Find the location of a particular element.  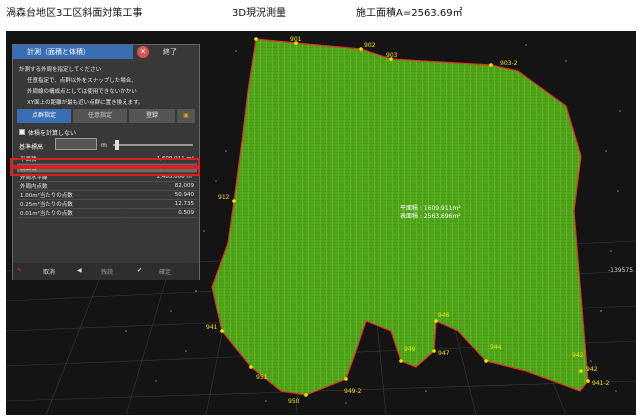

row-label: 0.01m²当たりの点数 is located at coordinates (69, 213).